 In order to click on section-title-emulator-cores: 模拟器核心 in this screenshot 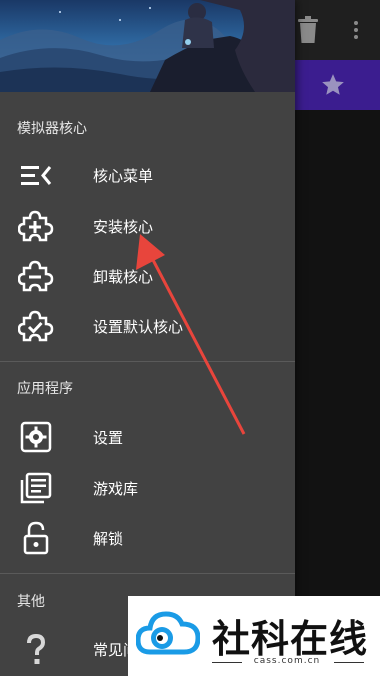, I will do `click(52, 129)`.